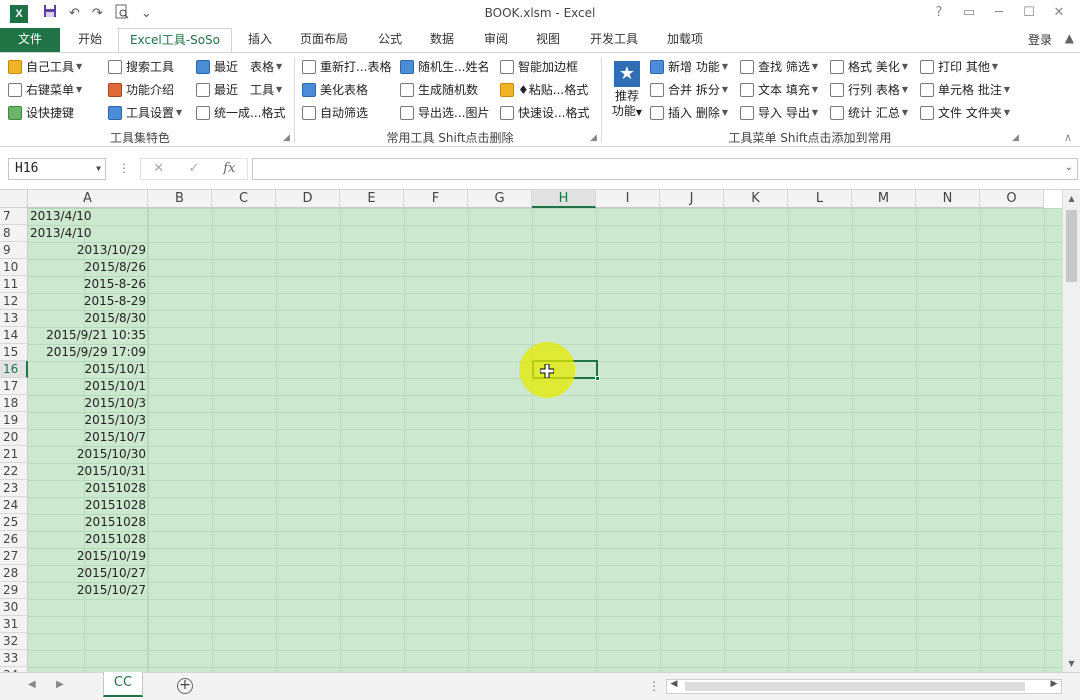 The image size is (1080, 700). I want to click on fill-handle, so click(597, 378).